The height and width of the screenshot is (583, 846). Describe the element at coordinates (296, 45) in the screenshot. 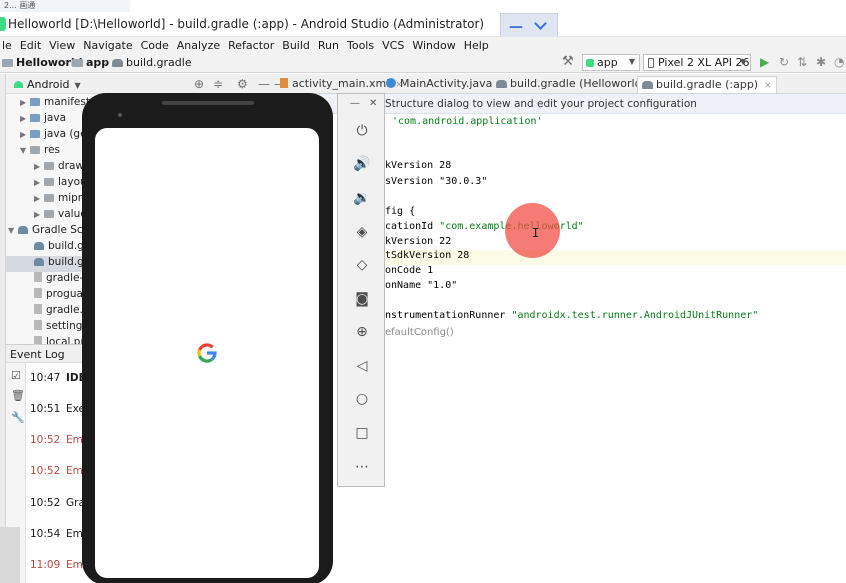

I see `menu-build: Build` at that location.